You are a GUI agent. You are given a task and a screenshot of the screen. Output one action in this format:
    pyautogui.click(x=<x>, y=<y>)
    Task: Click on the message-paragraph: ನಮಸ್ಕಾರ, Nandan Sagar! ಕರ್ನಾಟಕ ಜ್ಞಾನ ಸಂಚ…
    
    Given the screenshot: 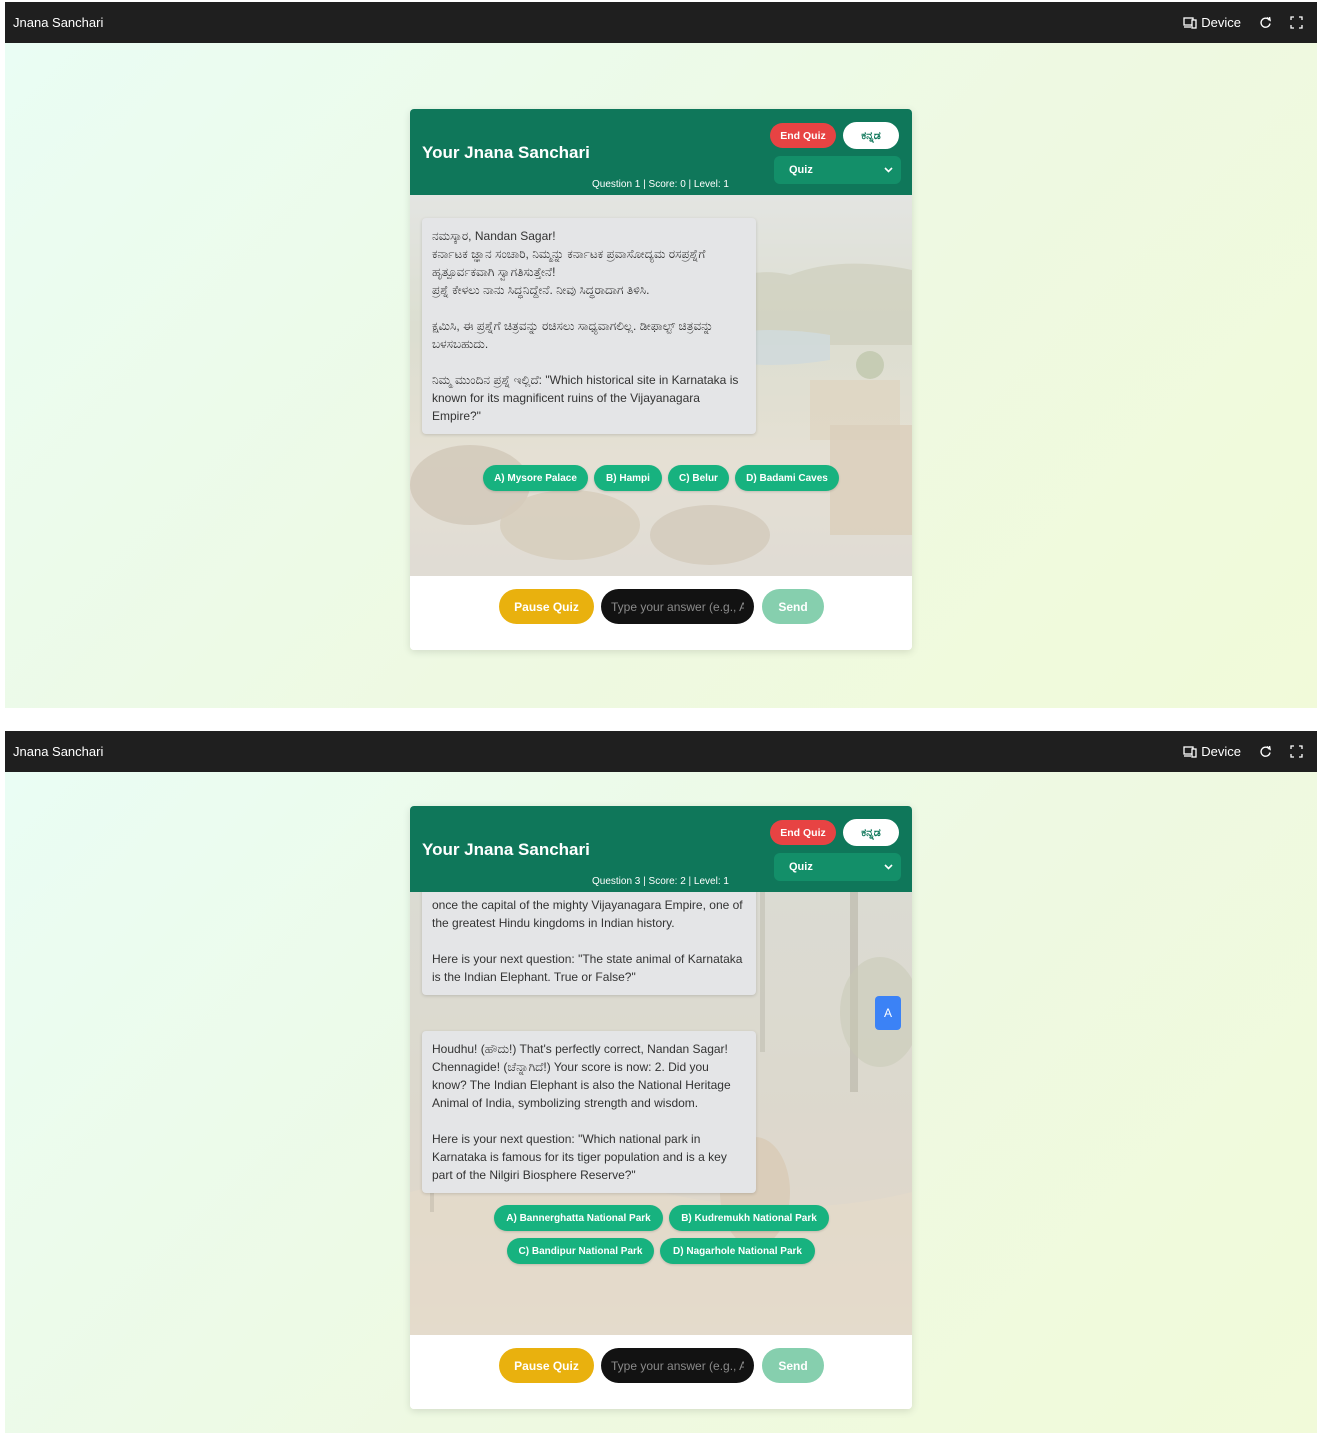 What is the action you would take?
    pyautogui.click(x=569, y=263)
    